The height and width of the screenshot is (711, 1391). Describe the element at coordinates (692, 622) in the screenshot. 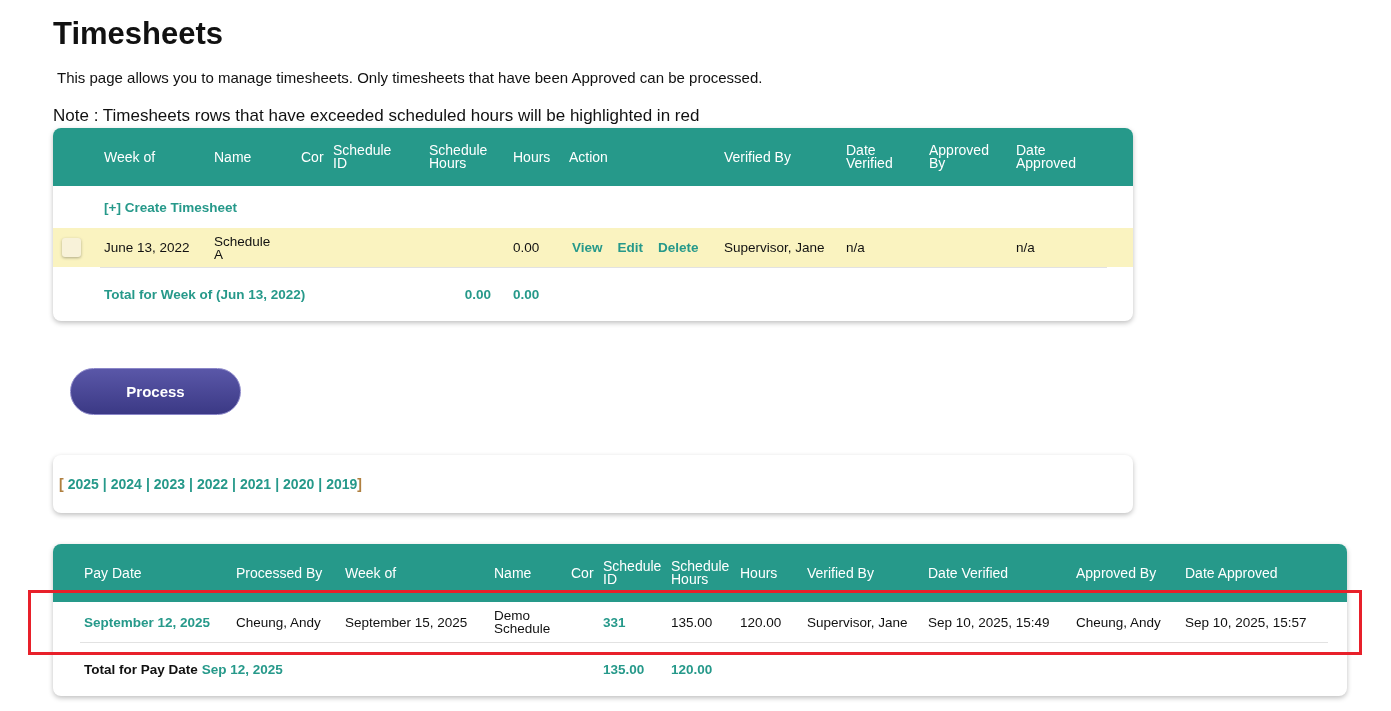

I see `table-cell-text: 135.00` at that location.